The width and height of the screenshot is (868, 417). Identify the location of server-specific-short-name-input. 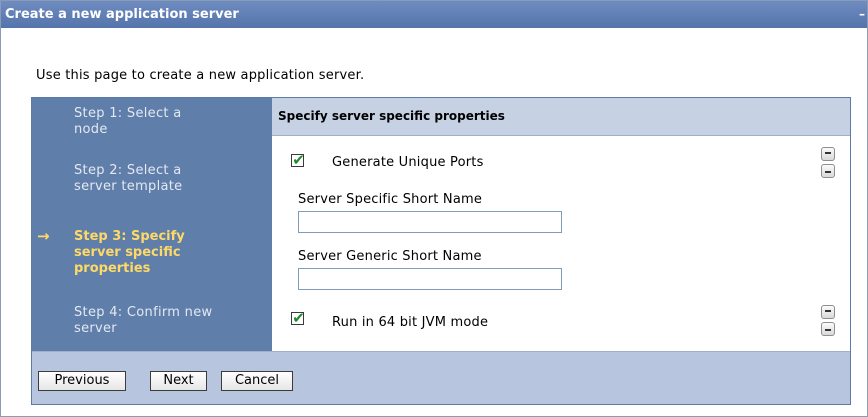
(430, 222).